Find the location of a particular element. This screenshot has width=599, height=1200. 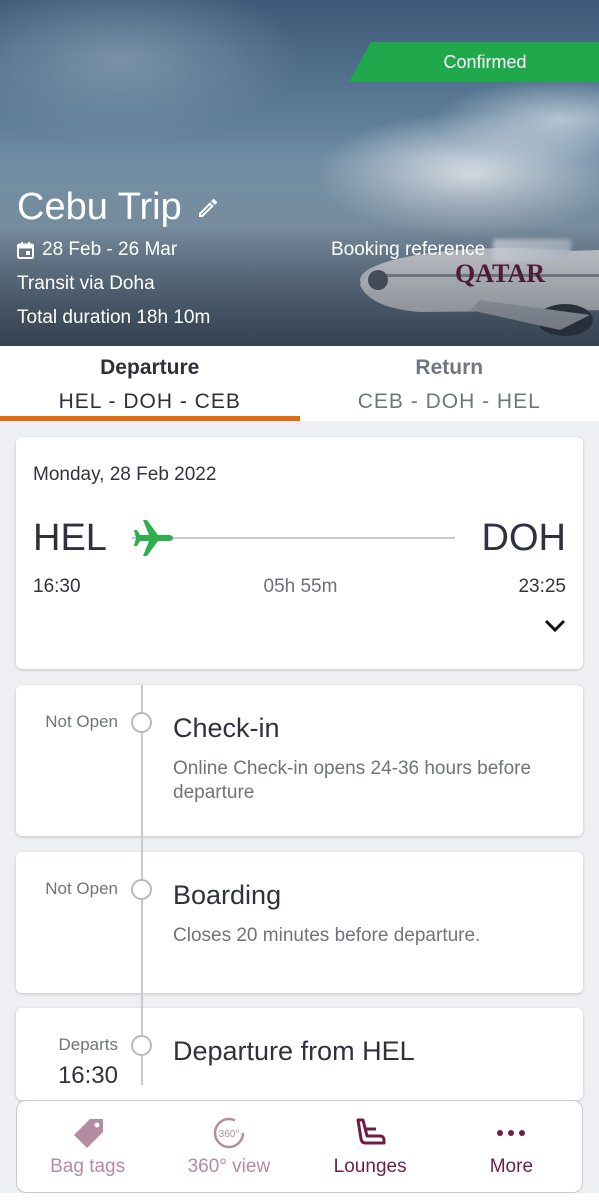

departure-step-card: Departs 16:30 Departure from HEL is located at coordinates (299, 1054).